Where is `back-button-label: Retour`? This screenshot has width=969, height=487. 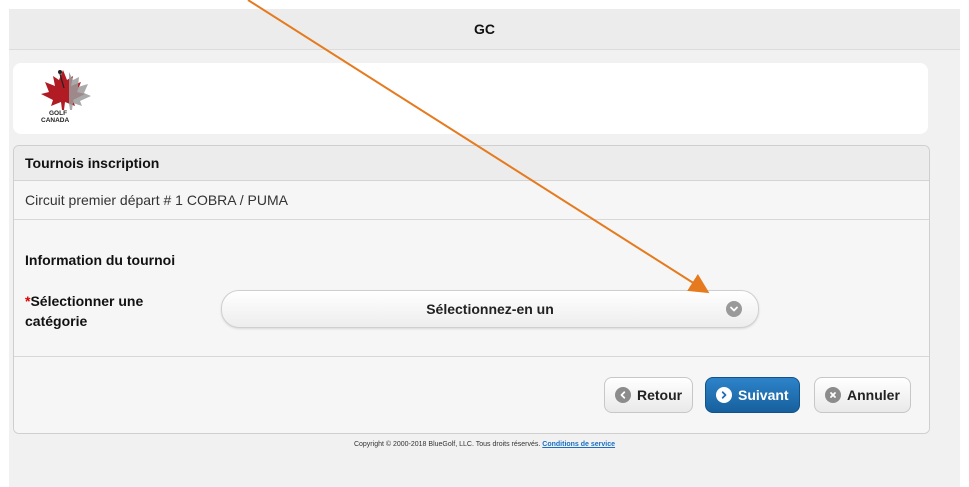 back-button-label: Retour is located at coordinates (660, 395).